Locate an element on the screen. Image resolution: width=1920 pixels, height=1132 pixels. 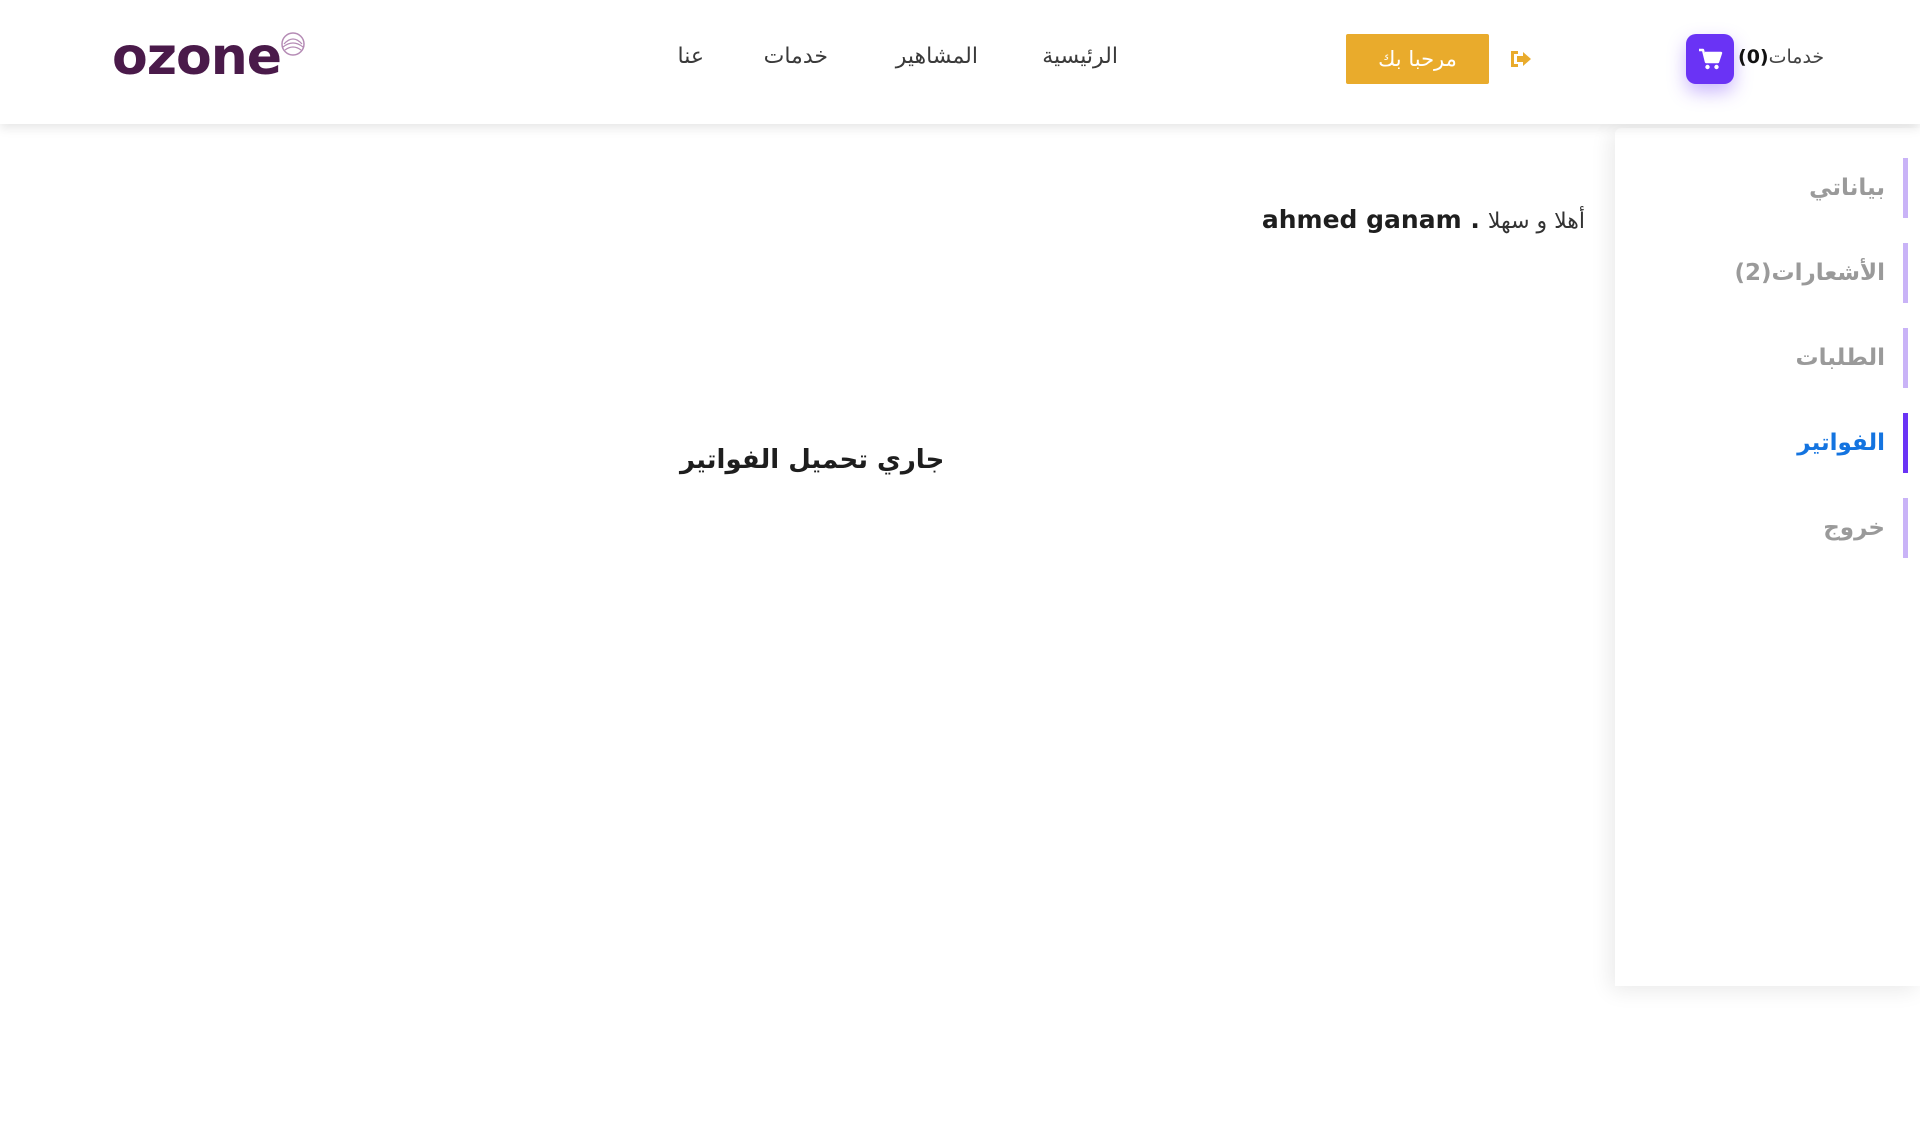
ozone-logo: ozone is located at coordinates (210, 58).